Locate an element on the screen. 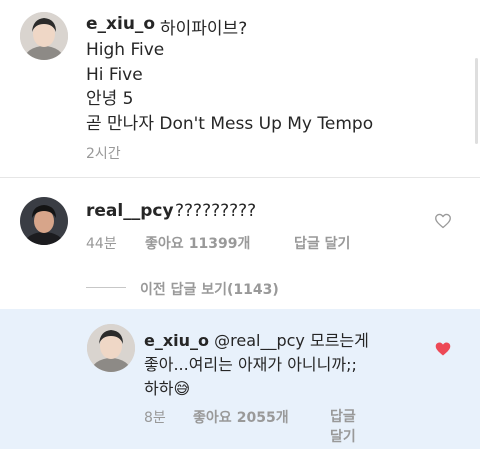 The width and height of the screenshot is (480, 449). reply-likes-count: 2055개 is located at coordinates (262, 418).